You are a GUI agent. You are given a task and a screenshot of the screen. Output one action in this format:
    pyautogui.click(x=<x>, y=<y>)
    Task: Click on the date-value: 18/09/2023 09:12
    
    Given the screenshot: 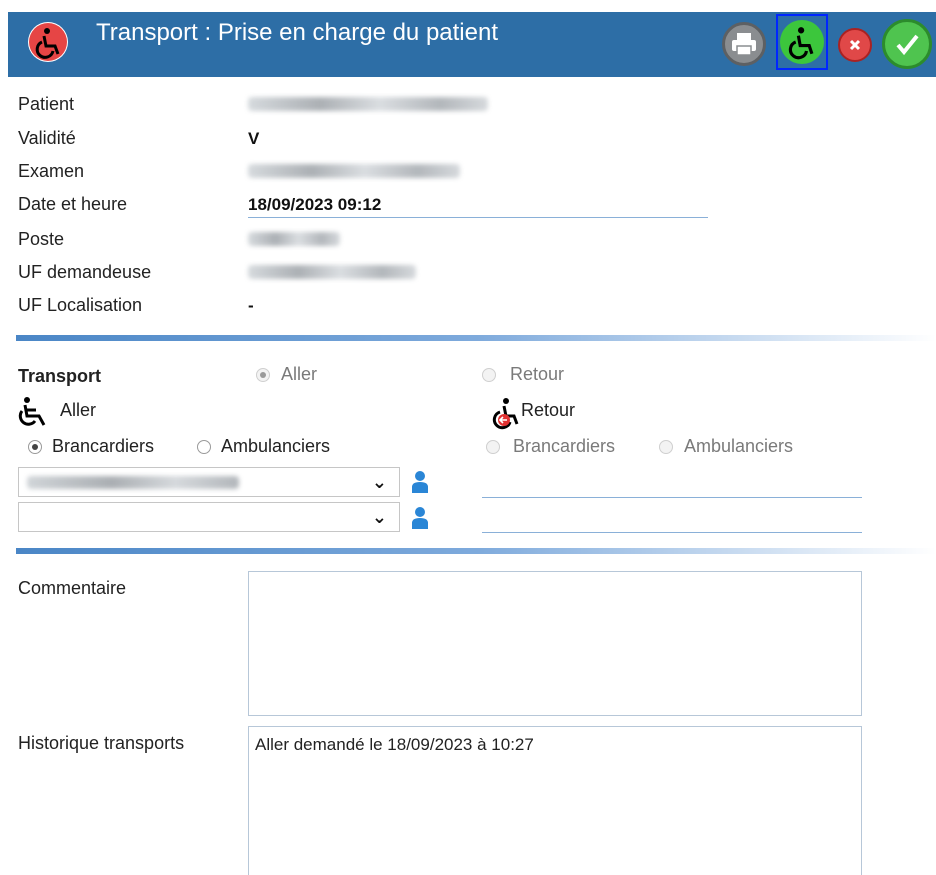 What is the action you would take?
    pyautogui.click(x=315, y=204)
    